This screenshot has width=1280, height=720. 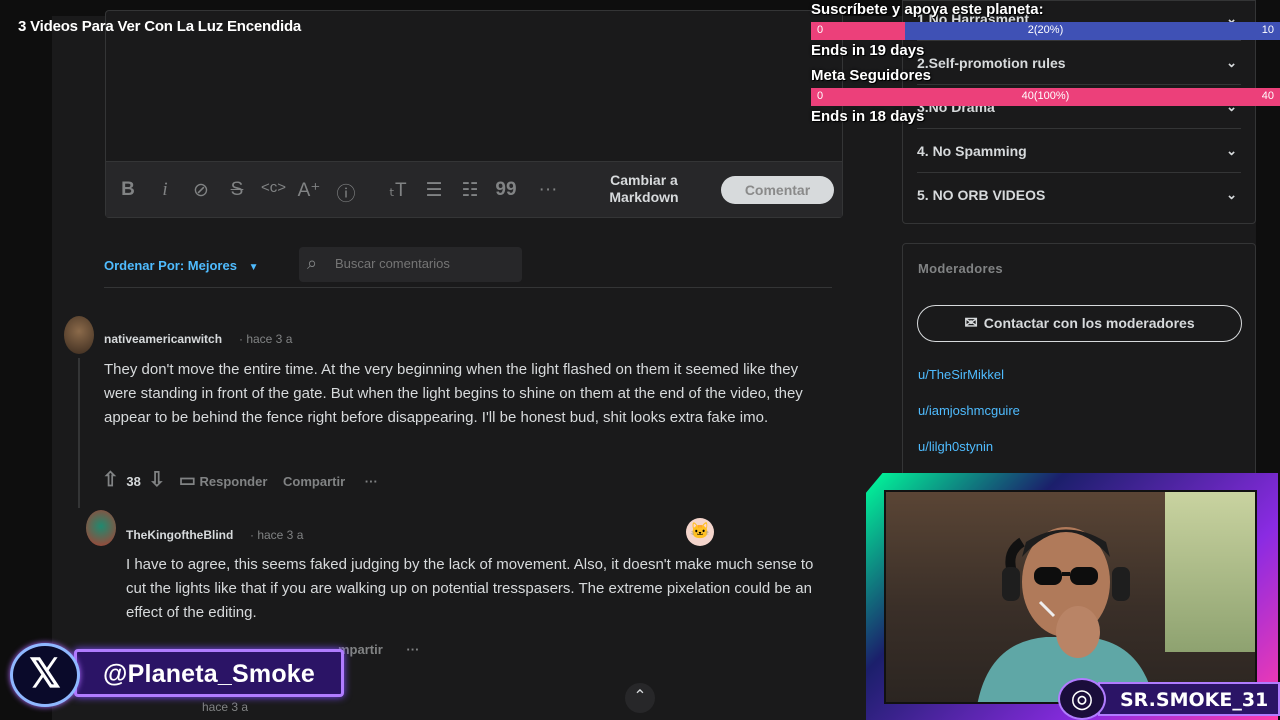 I want to click on sort-label: Ordenar Por: Mejores, so click(x=170, y=265).